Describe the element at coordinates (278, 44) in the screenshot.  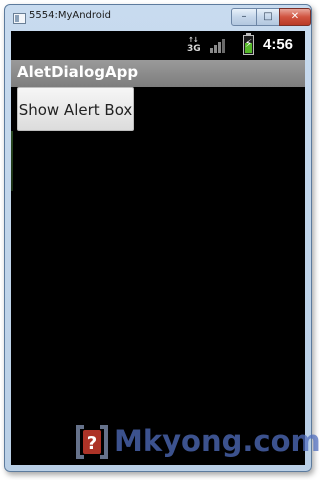
I see `status-clock: 4:56` at that location.